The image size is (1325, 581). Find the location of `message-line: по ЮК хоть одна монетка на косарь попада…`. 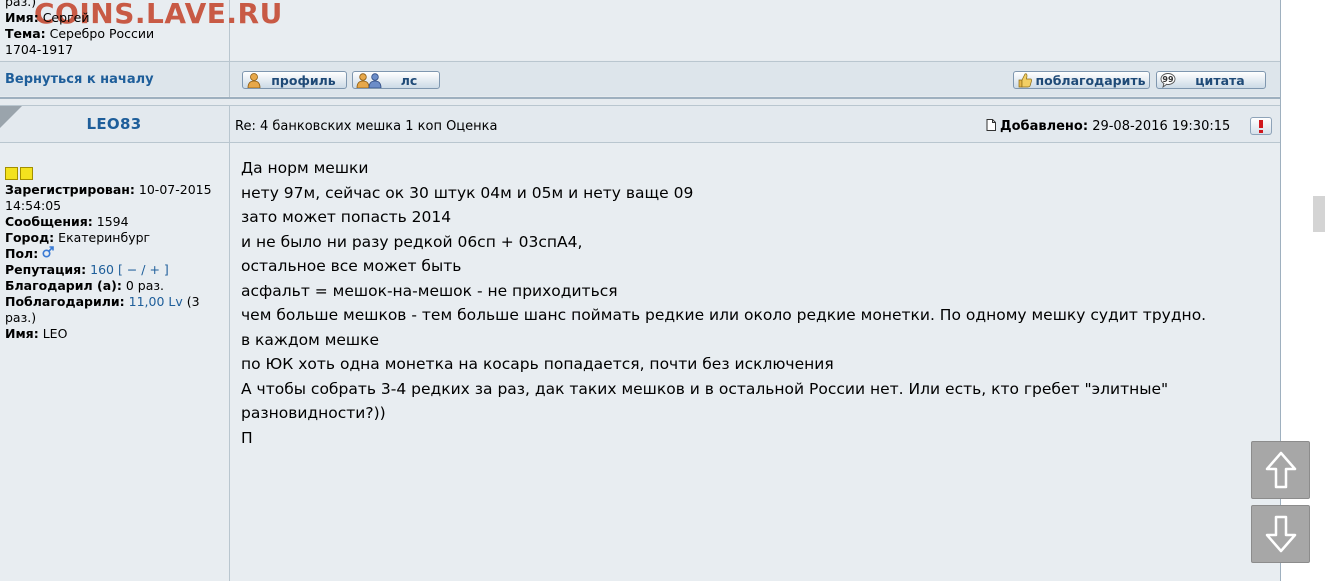

message-line: по ЮК хоть одна монетка на косарь попада… is located at coordinates (537, 364).